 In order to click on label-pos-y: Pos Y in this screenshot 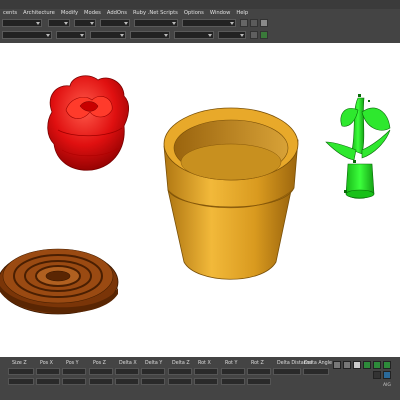, I will do `click(72, 363)`.